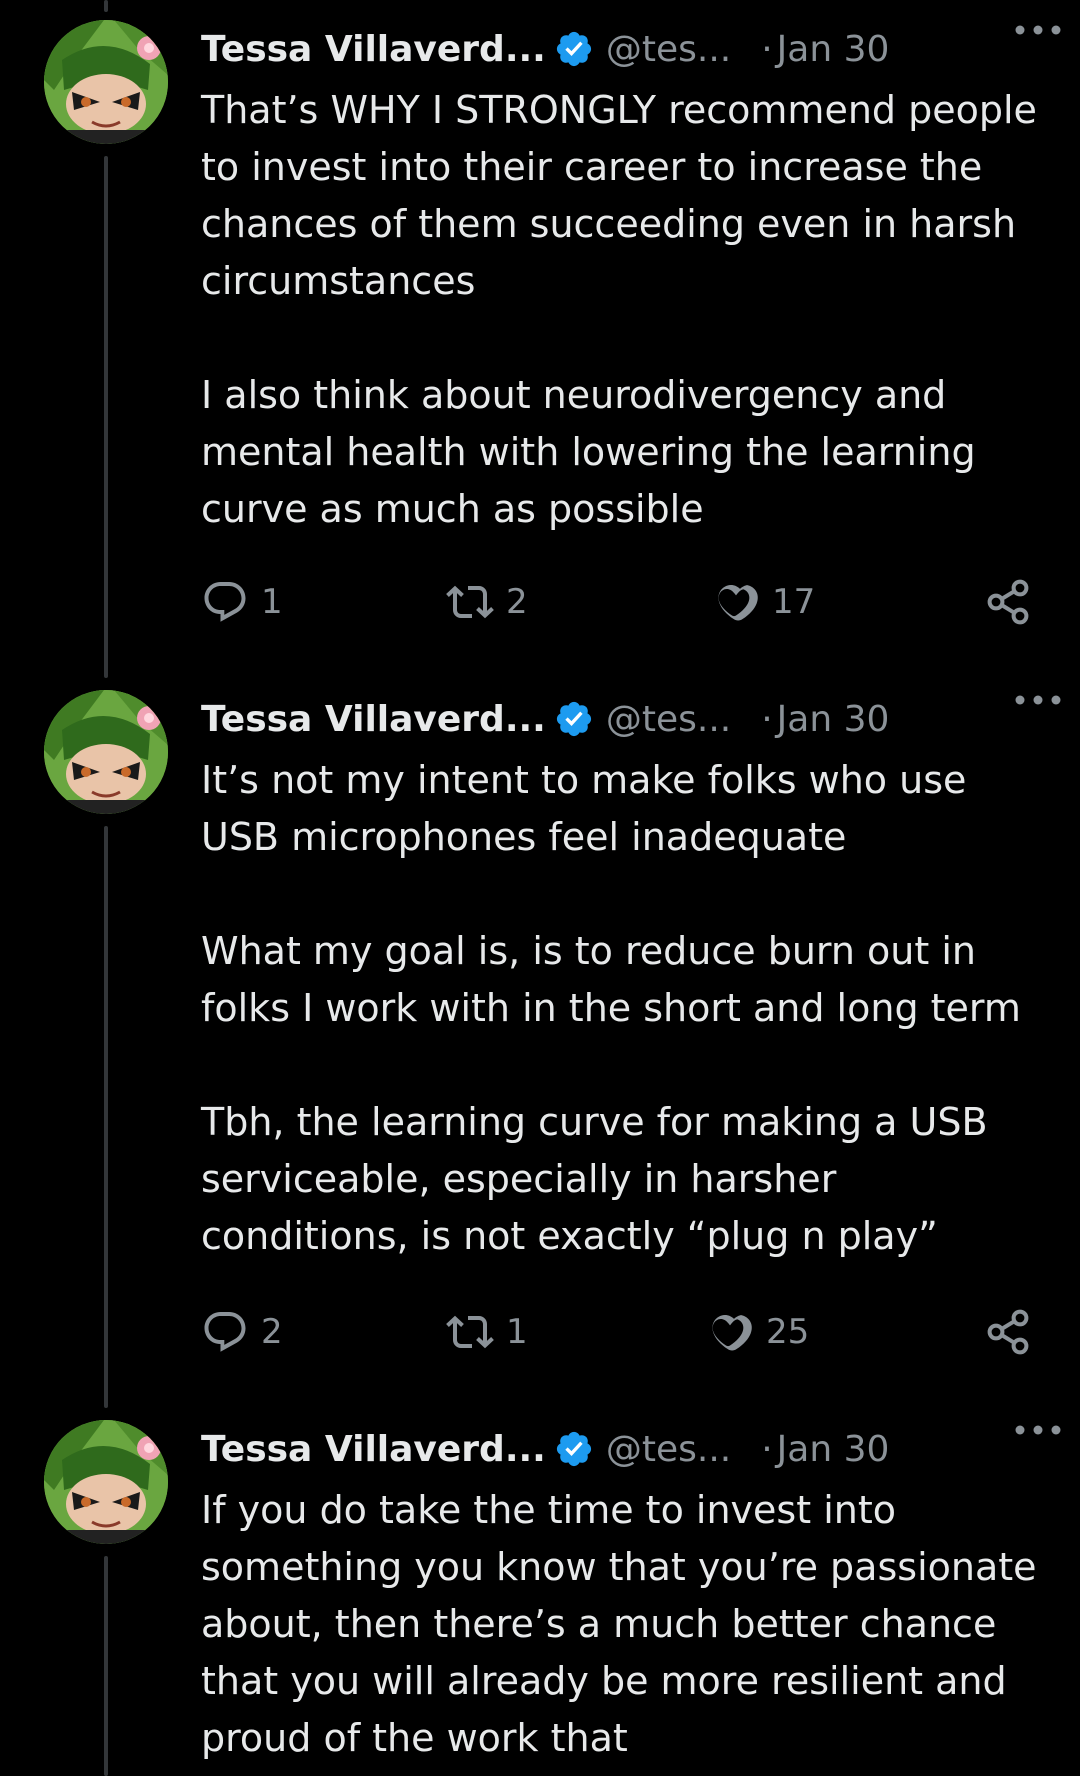  What do you see at coordinates (763, 602) in the screenshot?
I see `like-button: 17` at bounding box center [763, 602].